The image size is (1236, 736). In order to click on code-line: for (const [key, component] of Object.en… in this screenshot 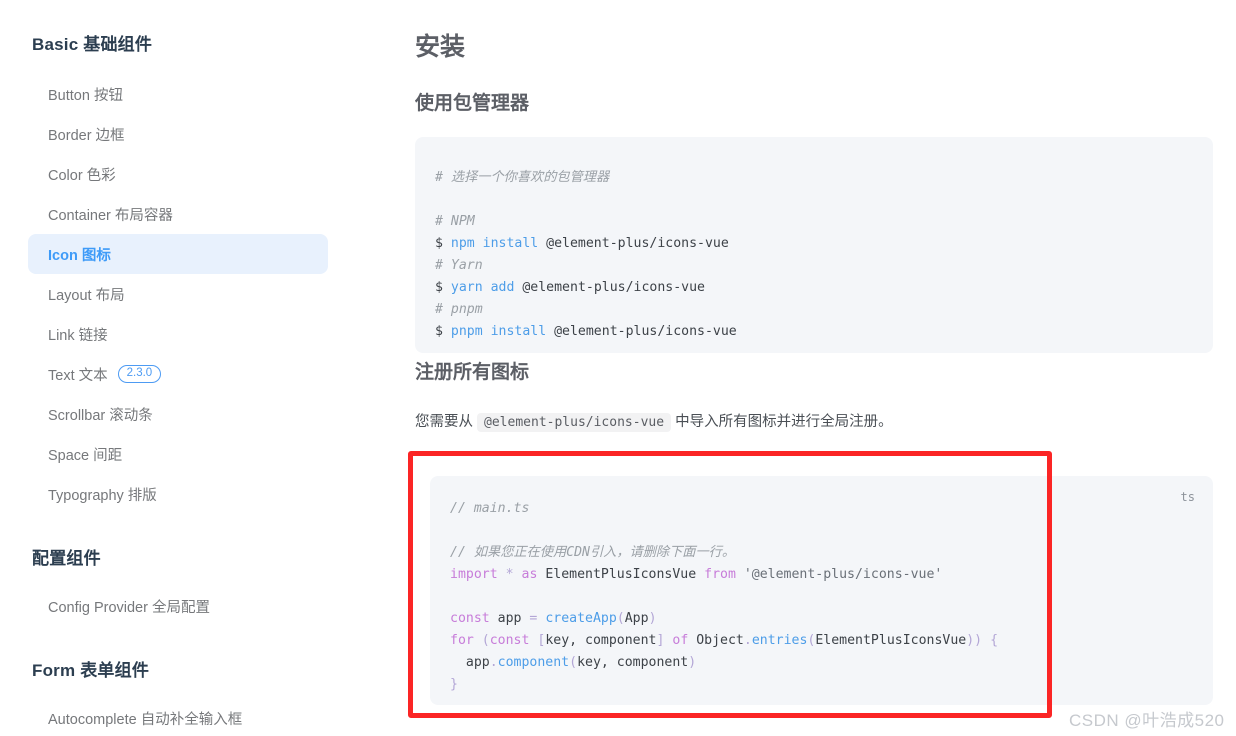, I will do `click(821, 641)`.